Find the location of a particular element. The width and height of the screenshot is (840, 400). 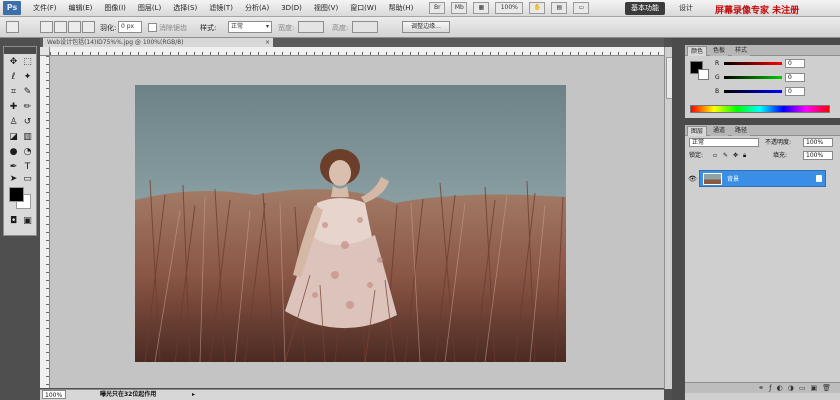

link-layers-icon: ⚭ is located at coordinates (763, 388).